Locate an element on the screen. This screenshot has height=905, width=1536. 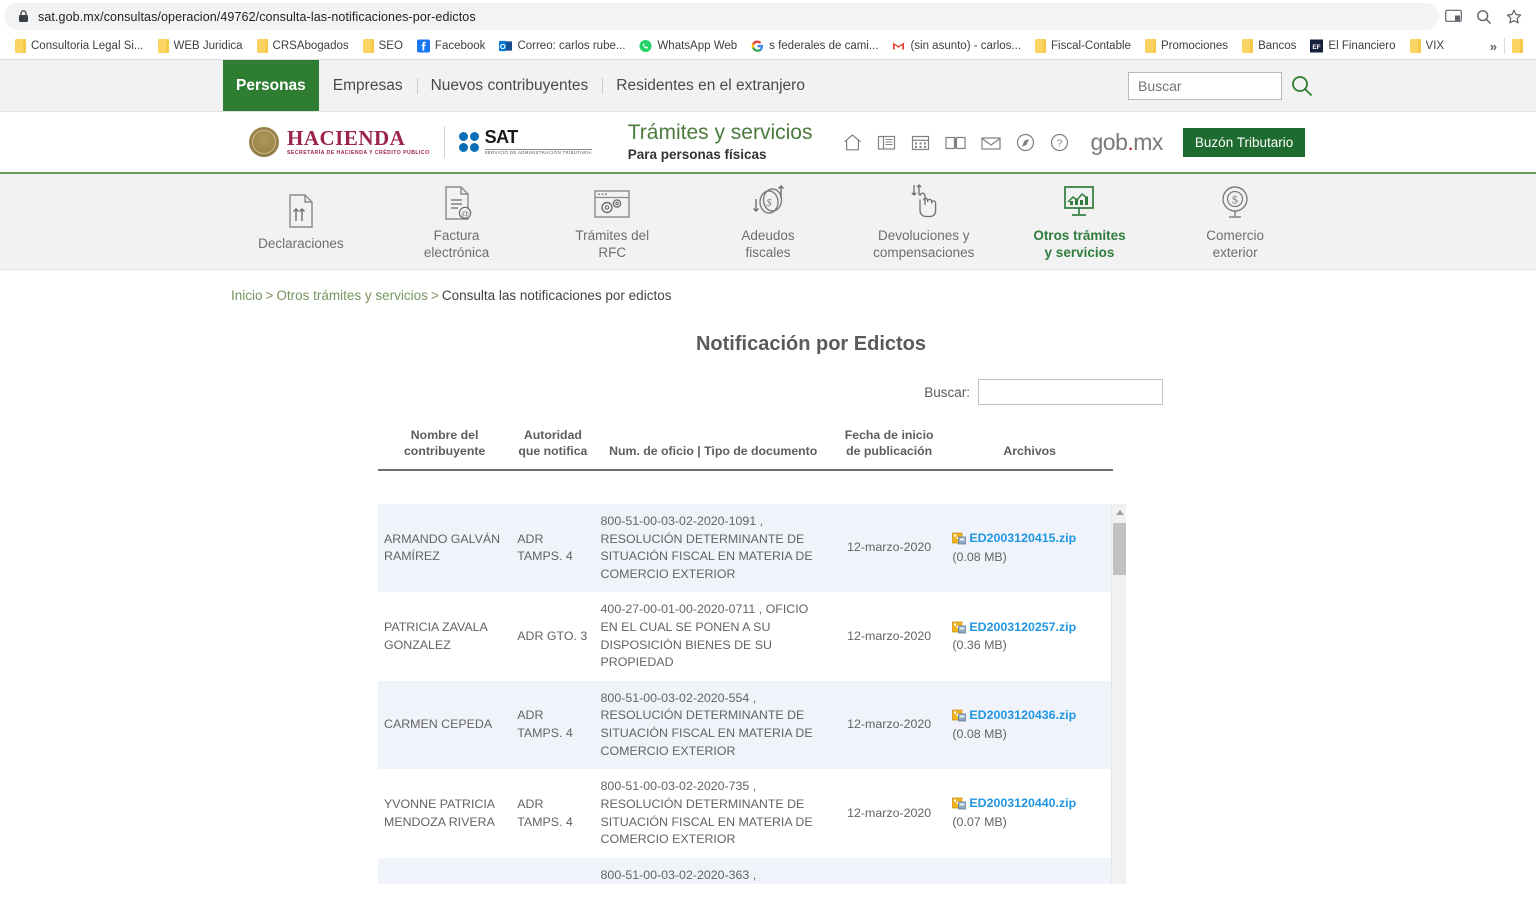
table-search-input is located at coordinates (1070, 392).